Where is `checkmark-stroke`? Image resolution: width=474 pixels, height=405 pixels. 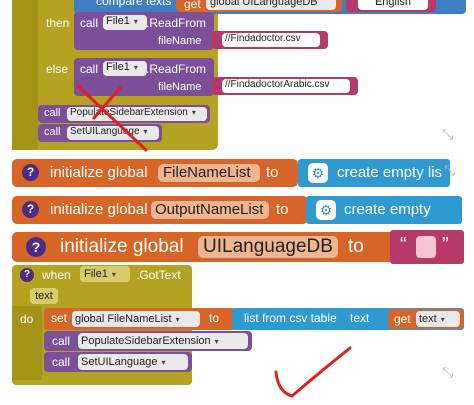
checkmark-stroke is located at coordinates (313, 372).